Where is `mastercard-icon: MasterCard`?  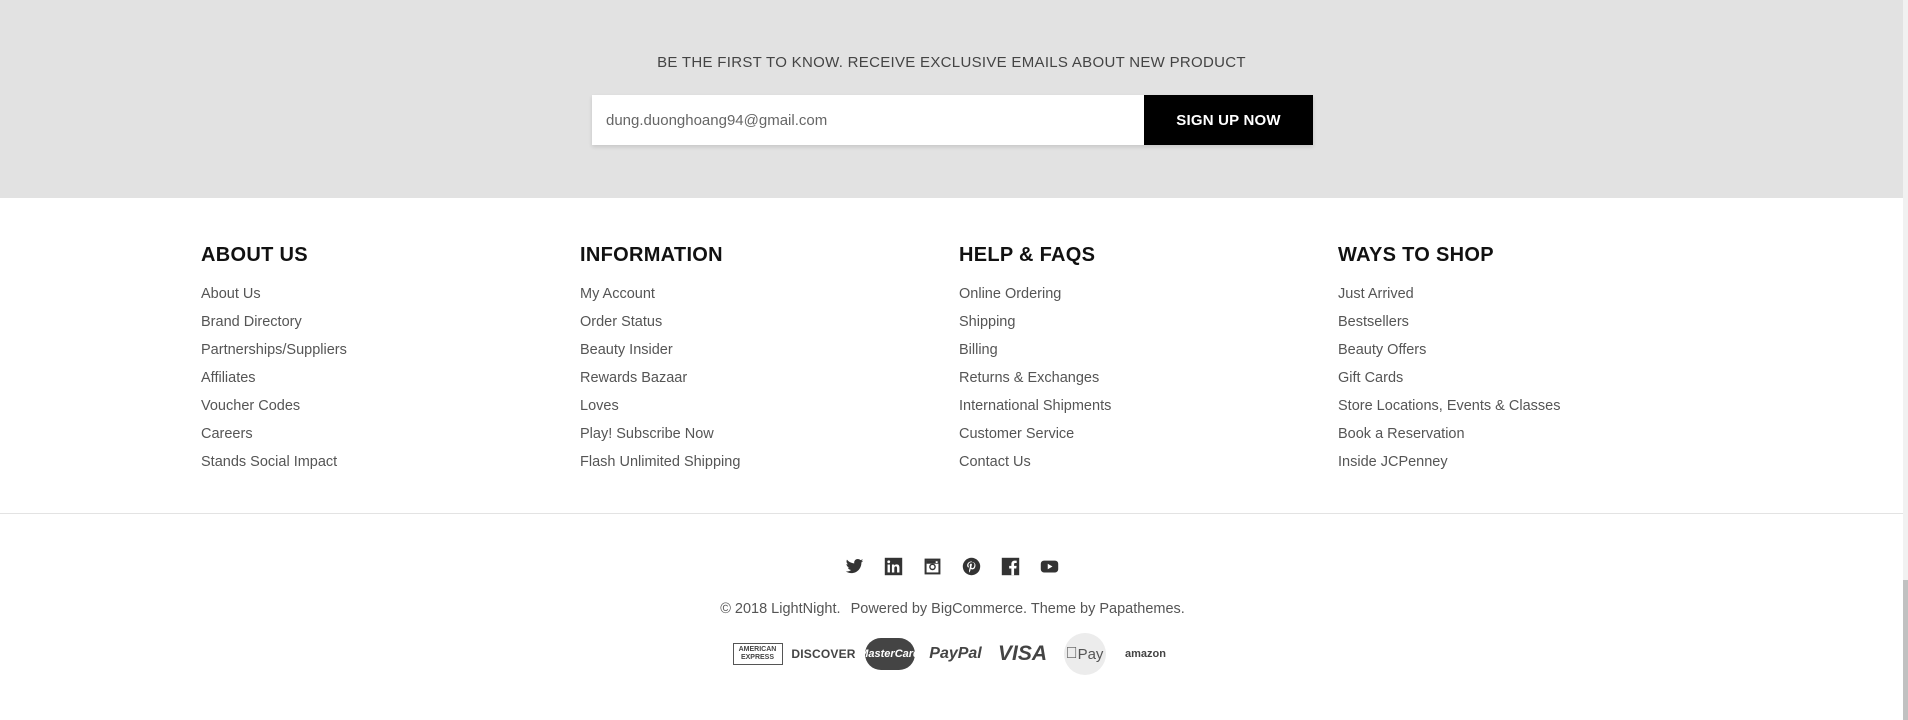 mastercard-icon: MasterCard is located at coordinates (889, 654).